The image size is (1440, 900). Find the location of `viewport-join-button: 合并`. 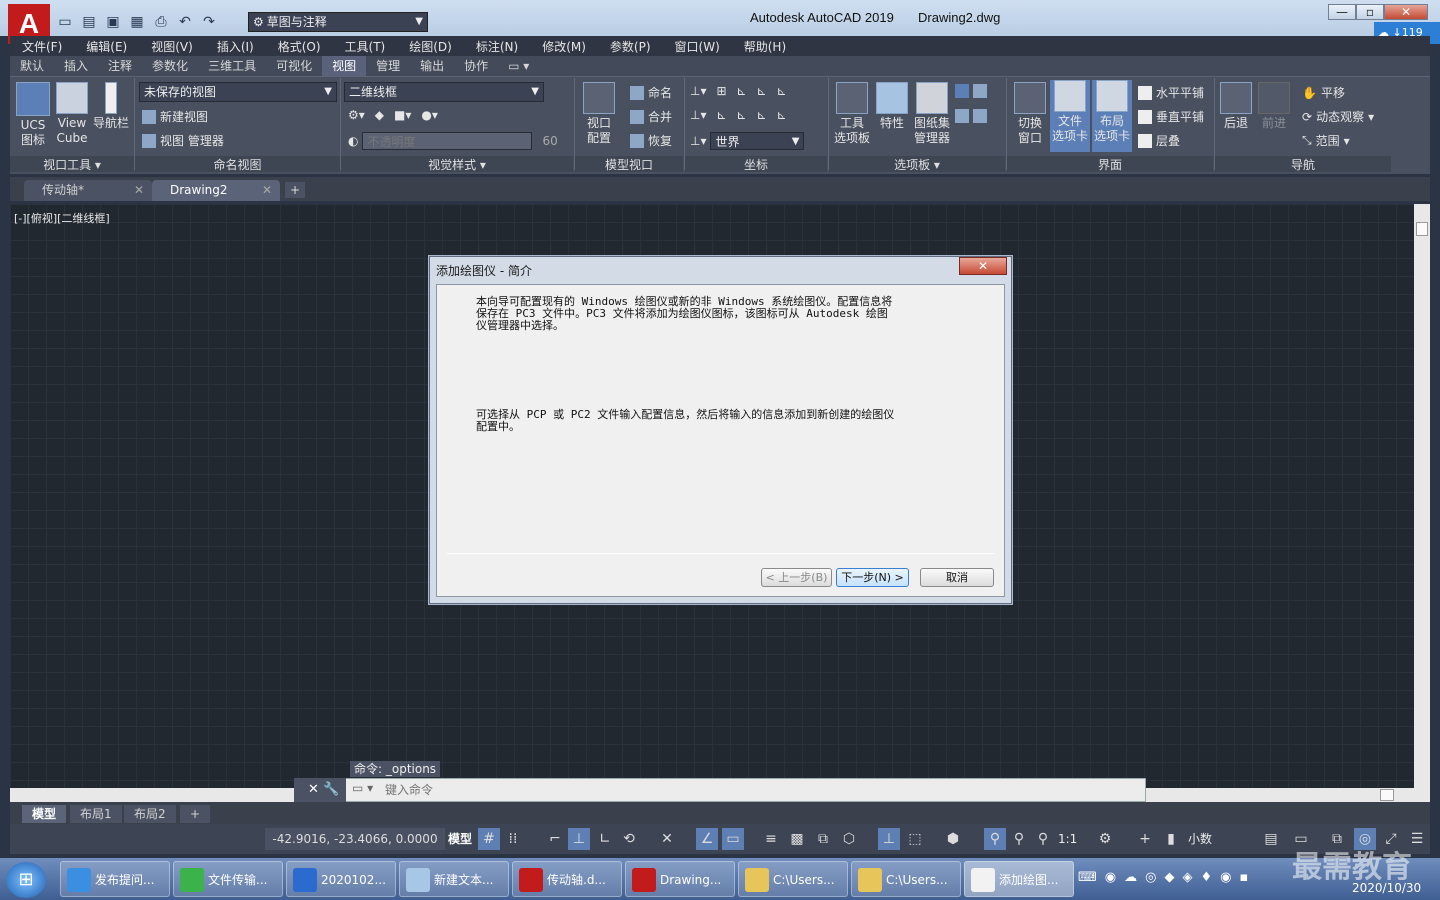

viewport-join-button: 合并 is located at coordinates (651, 116).